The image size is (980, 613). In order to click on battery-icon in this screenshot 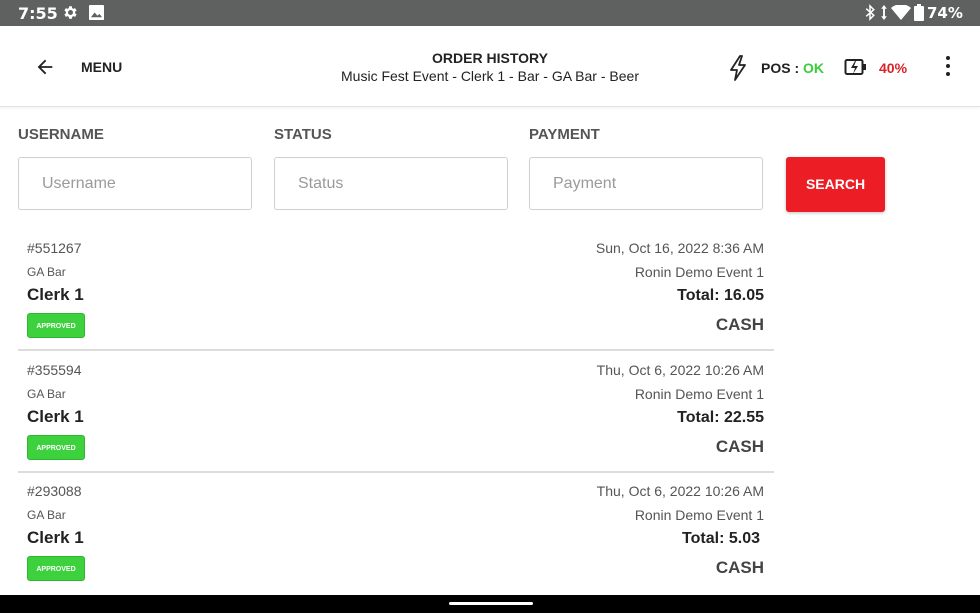, I will do `click(919, 15)`.